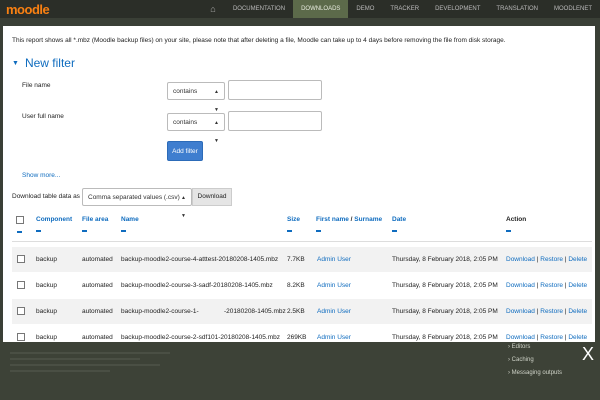 The image size is (600, 400). What do you see at coordinates (137, 203) in the screenshot?
I see `download-format-select: Comma separated values (.csv) ▲ ▼` at bounding box center [137, 203].